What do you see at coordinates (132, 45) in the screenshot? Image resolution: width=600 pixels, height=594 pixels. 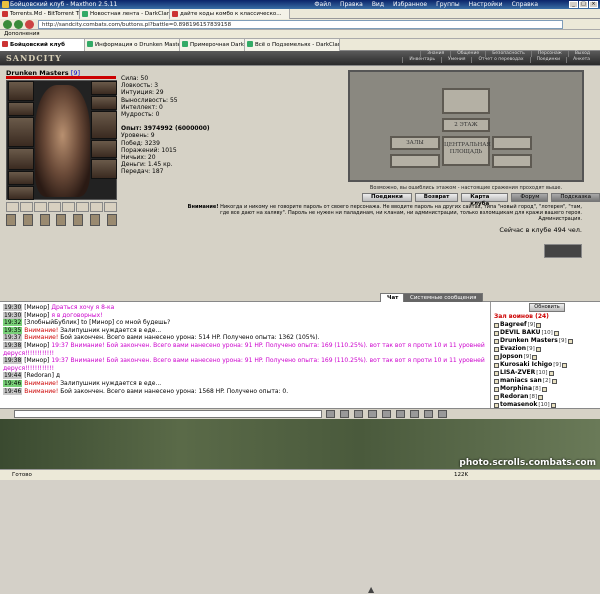 I see `tab-info: Информация о Drunken Masters` at bounding box center [132, 45].